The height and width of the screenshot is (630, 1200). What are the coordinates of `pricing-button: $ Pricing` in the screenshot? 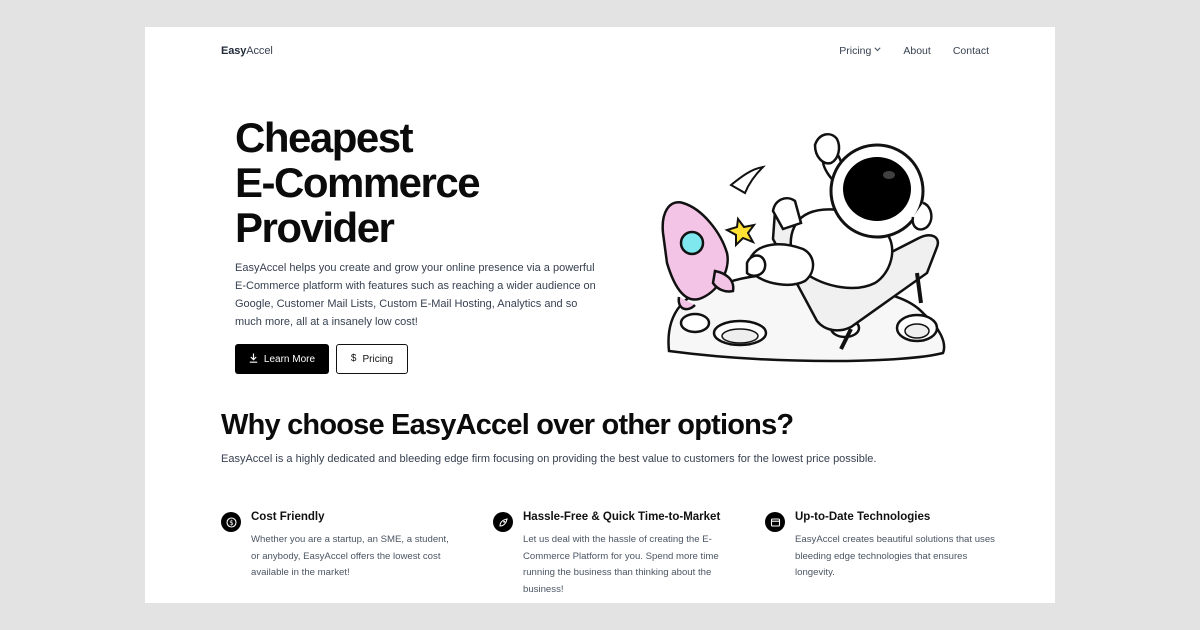 It's located at (372, 359).